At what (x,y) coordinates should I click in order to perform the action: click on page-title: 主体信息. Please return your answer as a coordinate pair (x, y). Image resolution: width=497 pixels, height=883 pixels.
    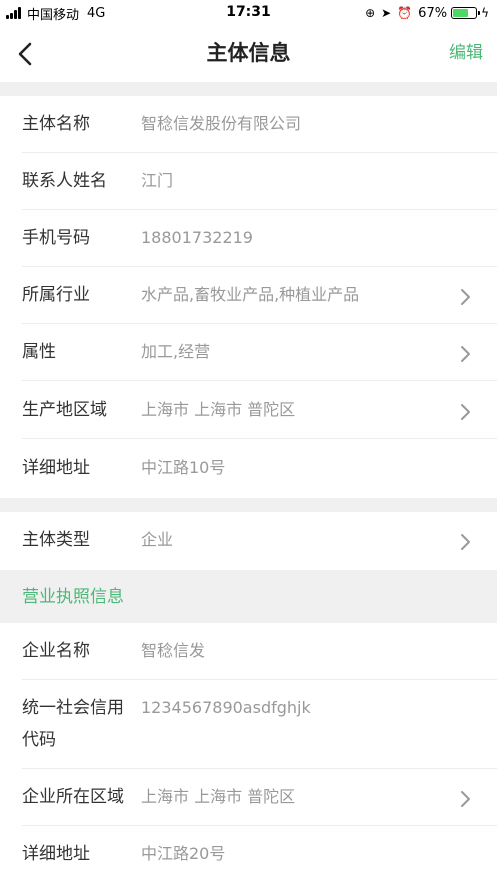
    Looking at the image, I should click on (248, 53).